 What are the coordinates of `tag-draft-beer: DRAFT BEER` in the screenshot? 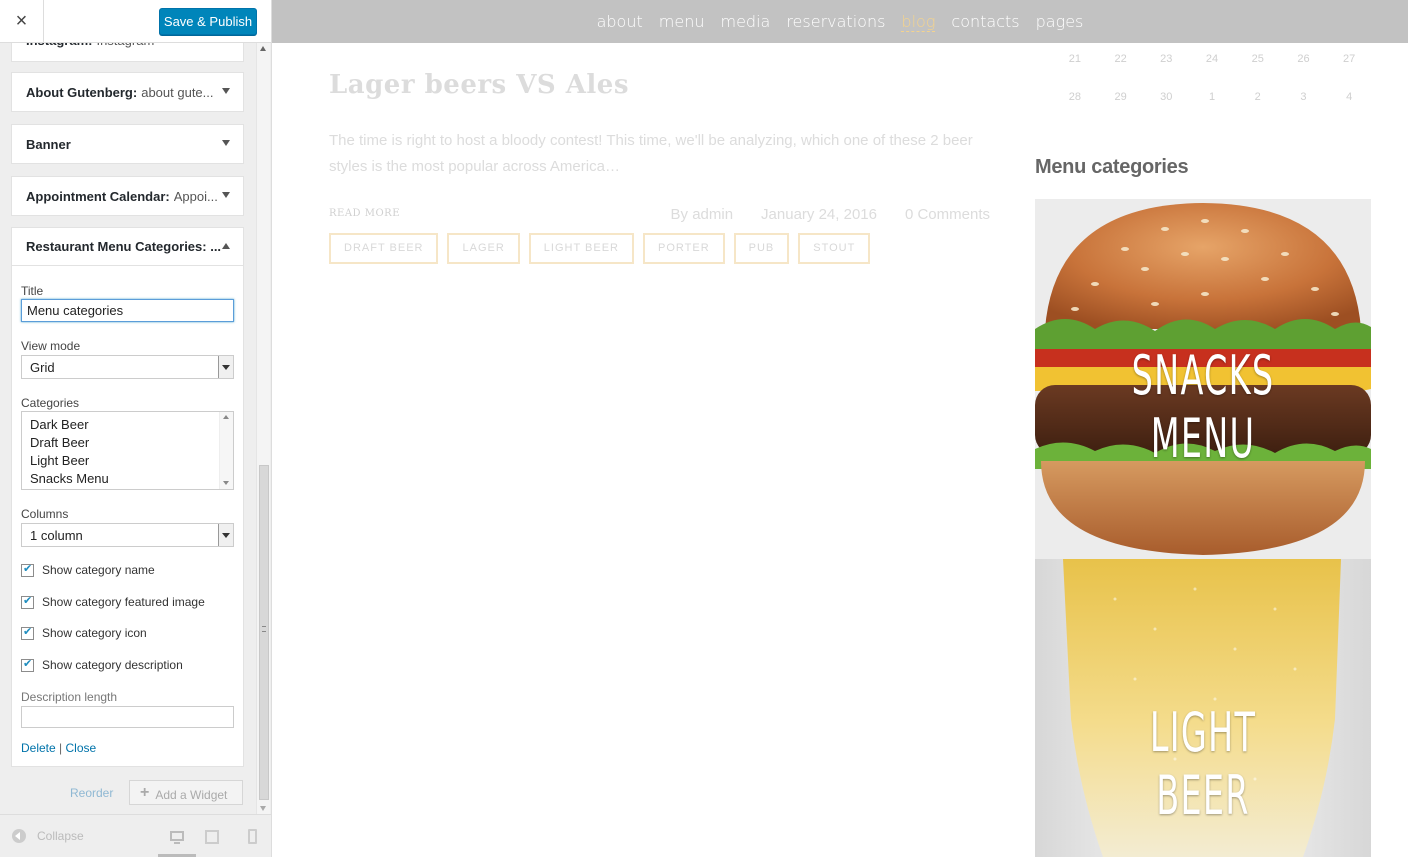 It's located at (384, 248).